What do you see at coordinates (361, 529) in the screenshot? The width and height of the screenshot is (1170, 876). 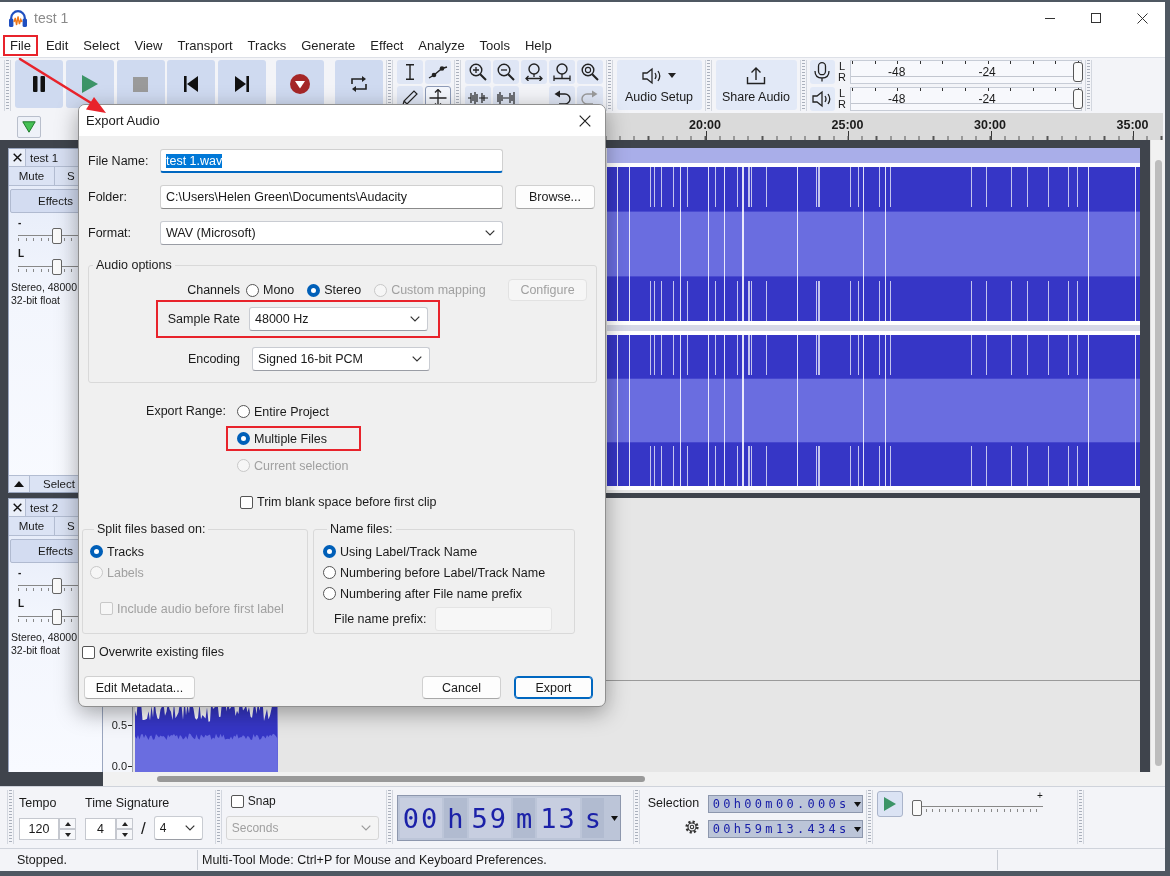 I see `group-title: Name files:` at bounding box center [361, 529].